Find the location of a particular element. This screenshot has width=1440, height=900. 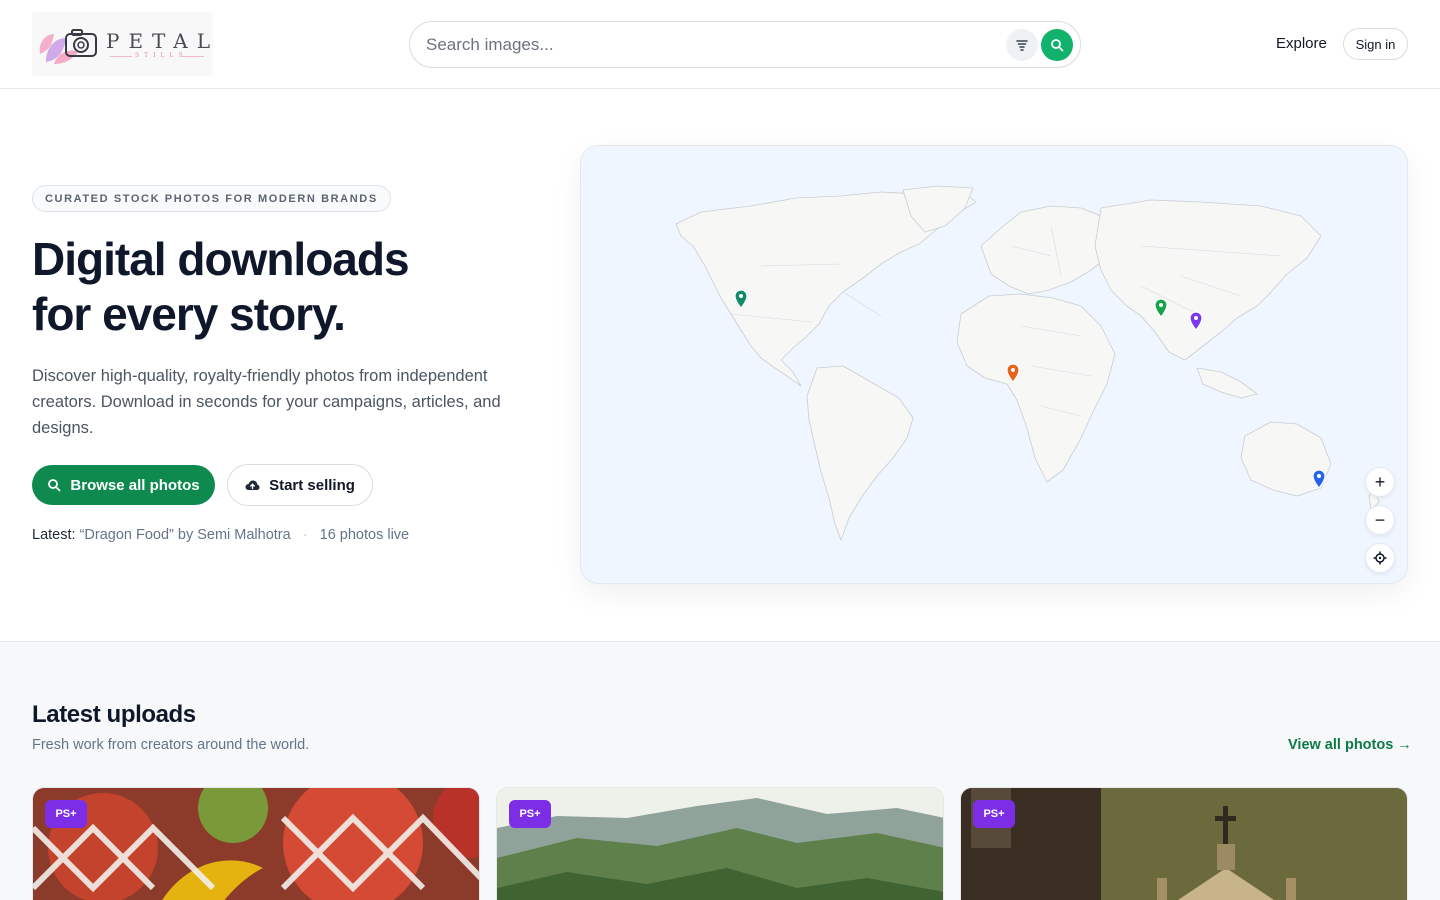

africa-landmass is located at coordinates (1036, 388).